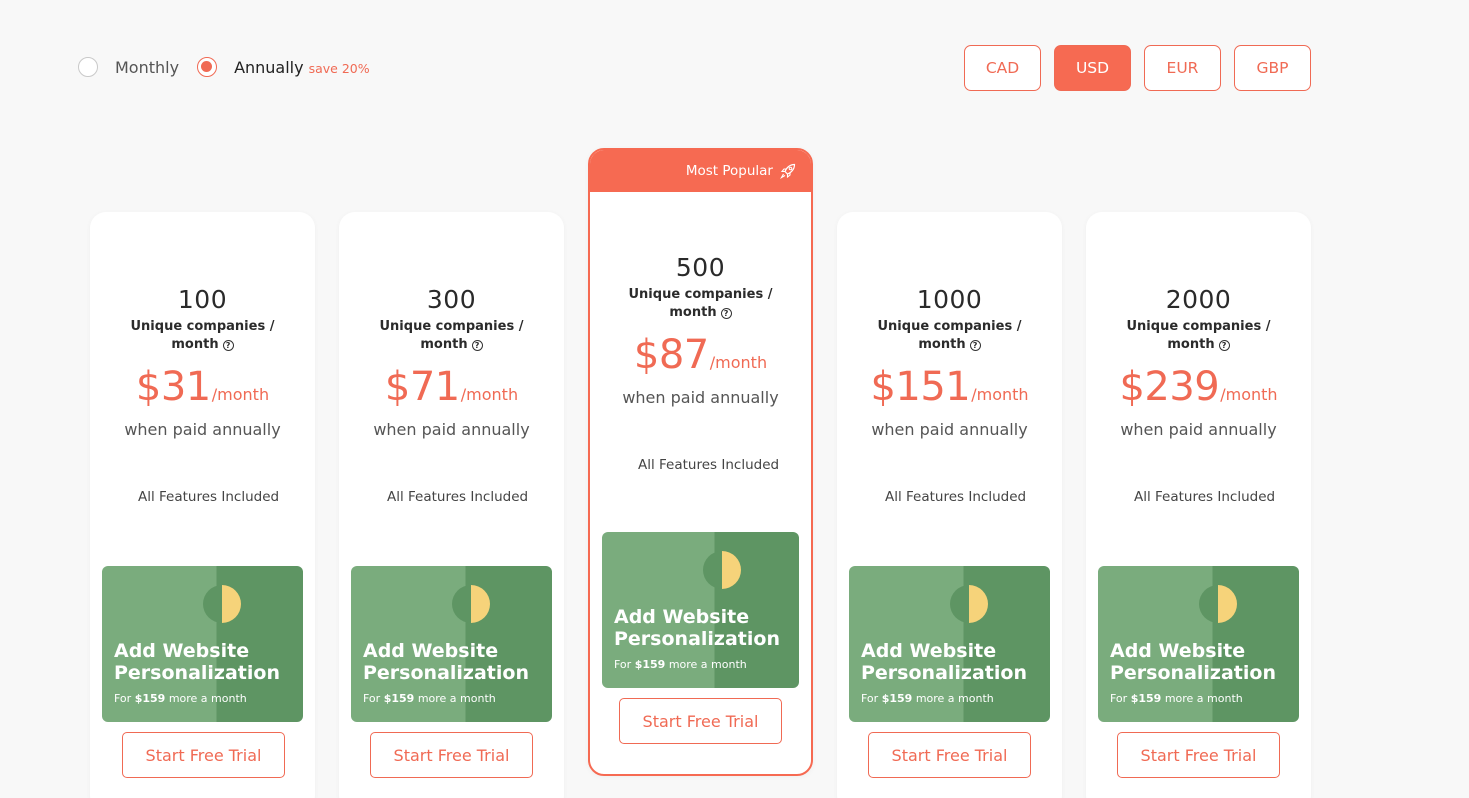 This screenshot has width=1469, height=798. What do you see at coordinates (173, 387) in the screenshot?
I see `plan-price-amount: $31` at bounding box center [173, 387].